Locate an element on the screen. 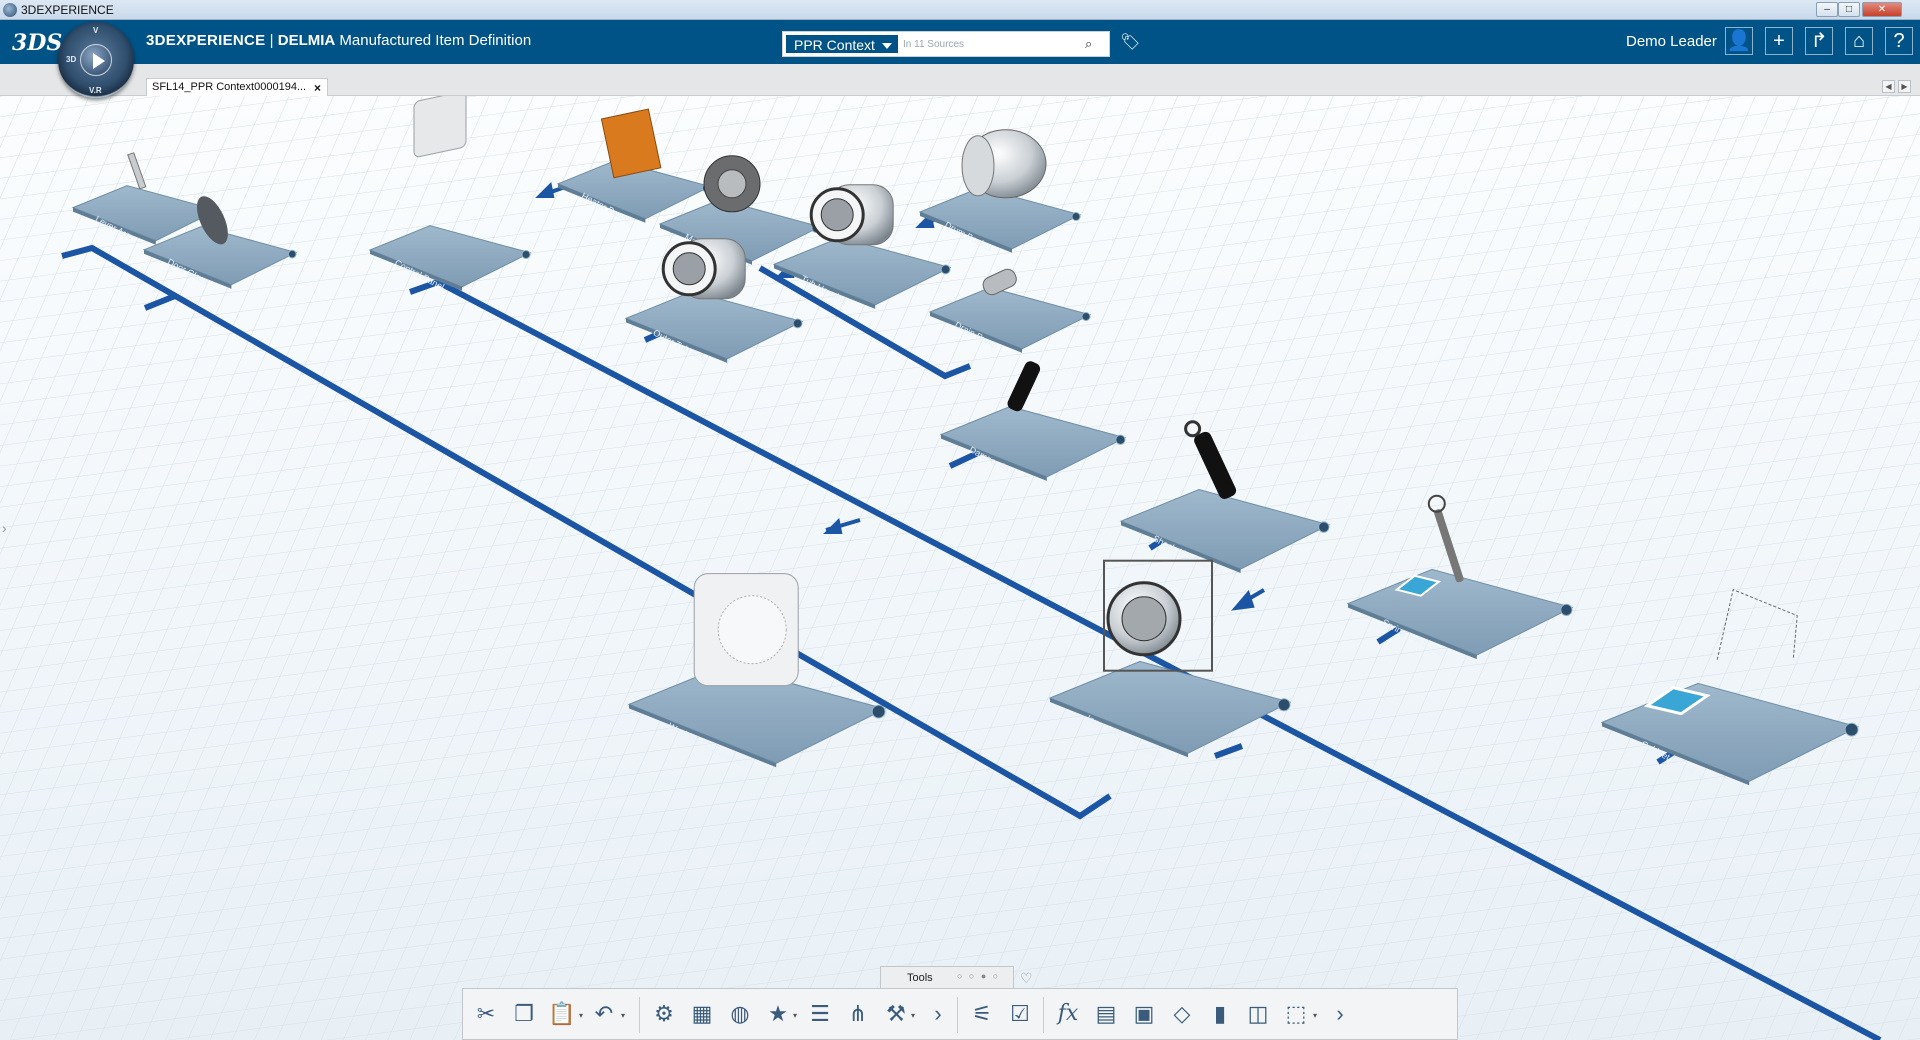  search-icon: ⌕ is located at coordinates (1095, 44).